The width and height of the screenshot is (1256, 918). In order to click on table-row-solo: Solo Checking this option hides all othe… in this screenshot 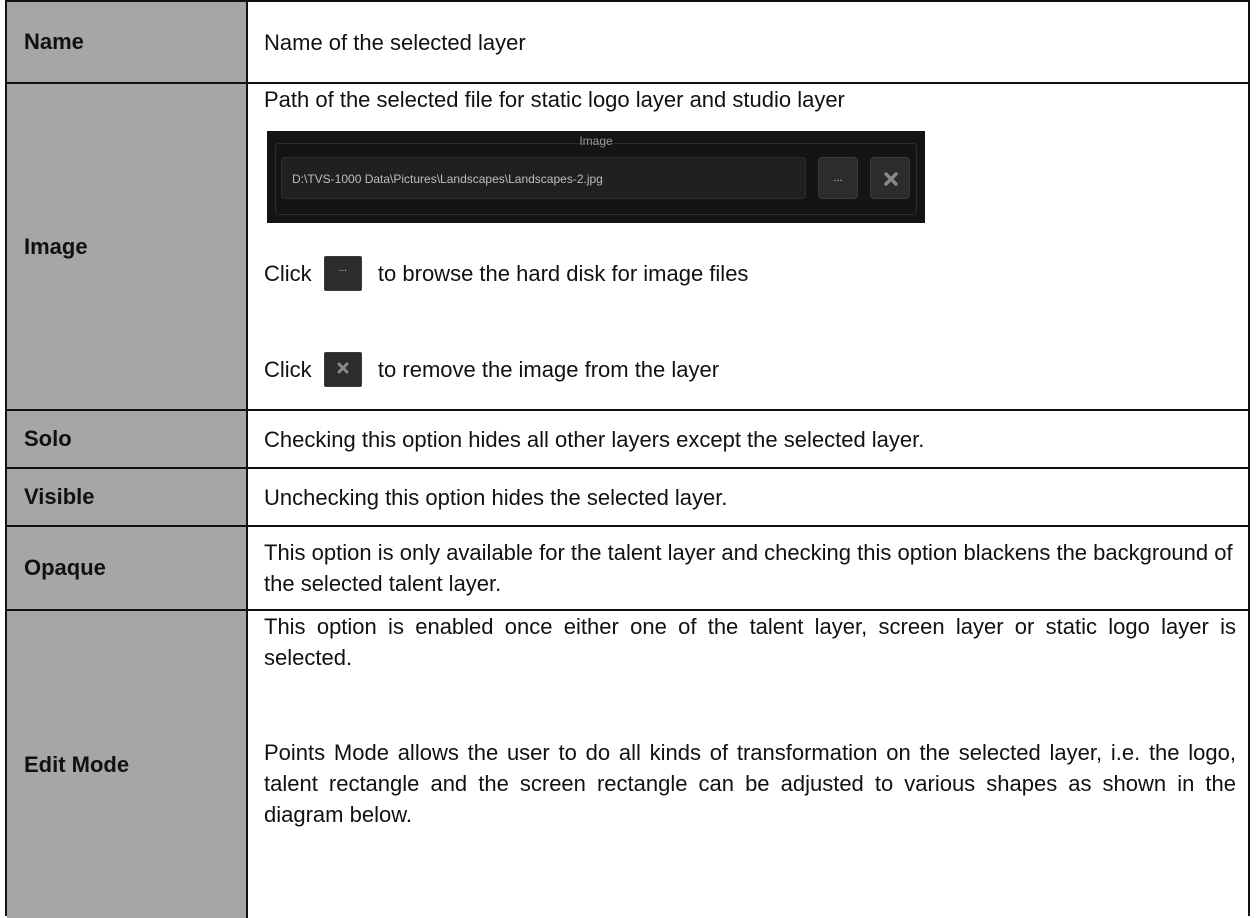, I will do `click(627, 440)`.